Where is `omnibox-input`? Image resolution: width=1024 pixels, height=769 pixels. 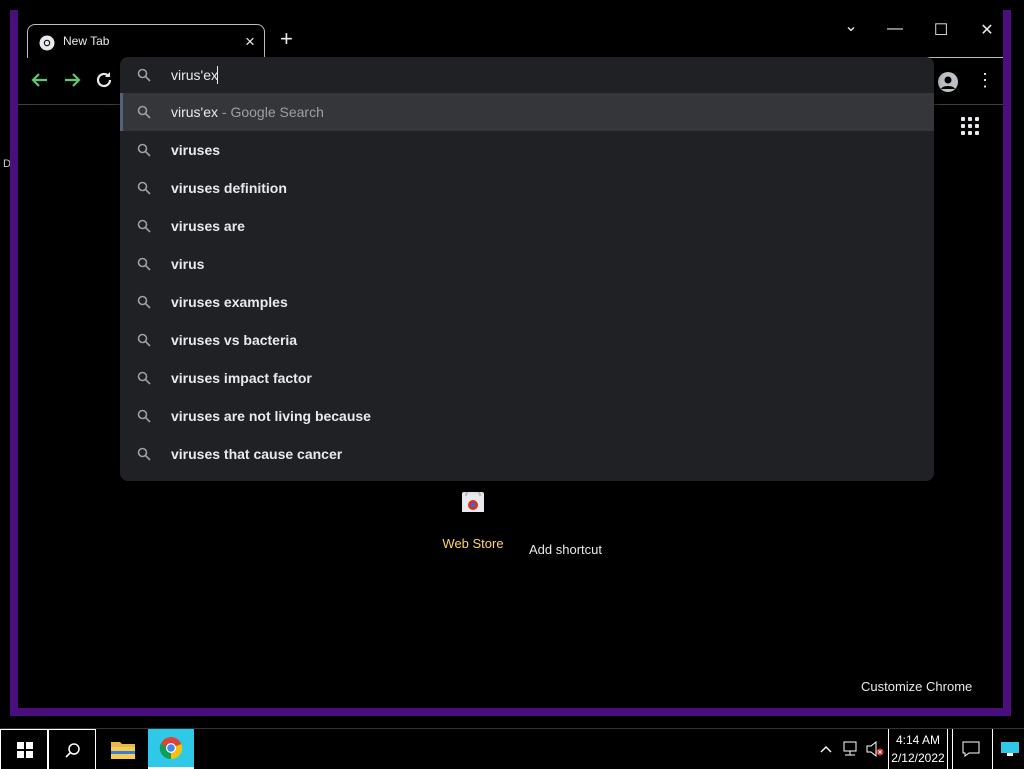 omnibox-input is located at coordinates (521, 75).